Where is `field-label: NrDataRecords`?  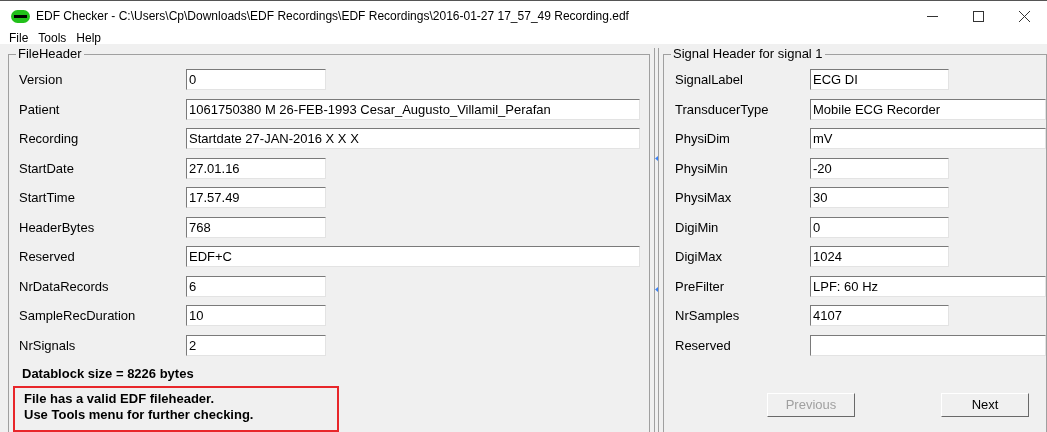
field-label: NrDataRecords is located at coordinates (64, 286).